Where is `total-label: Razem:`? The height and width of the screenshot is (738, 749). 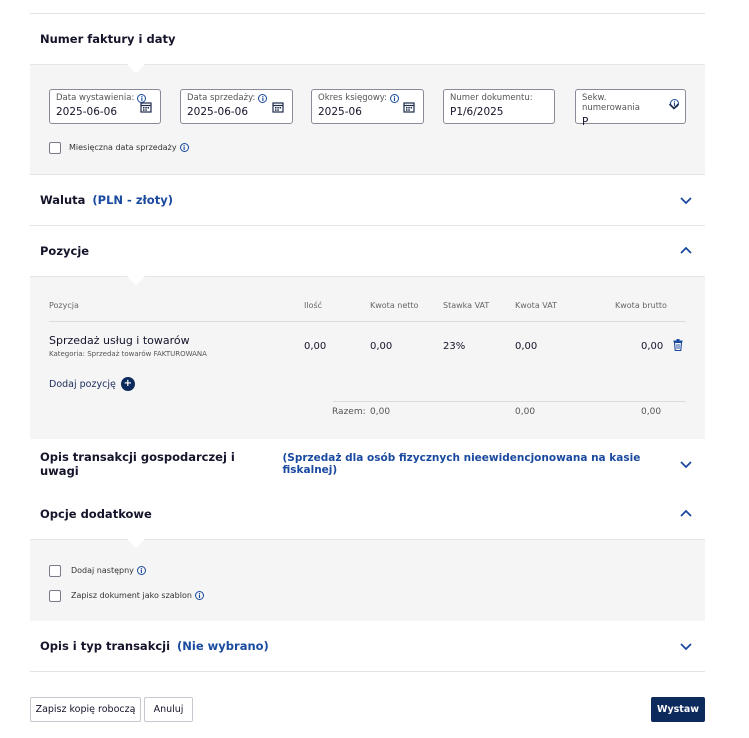 total-label: Razem: is located at coordinates (349, 412).